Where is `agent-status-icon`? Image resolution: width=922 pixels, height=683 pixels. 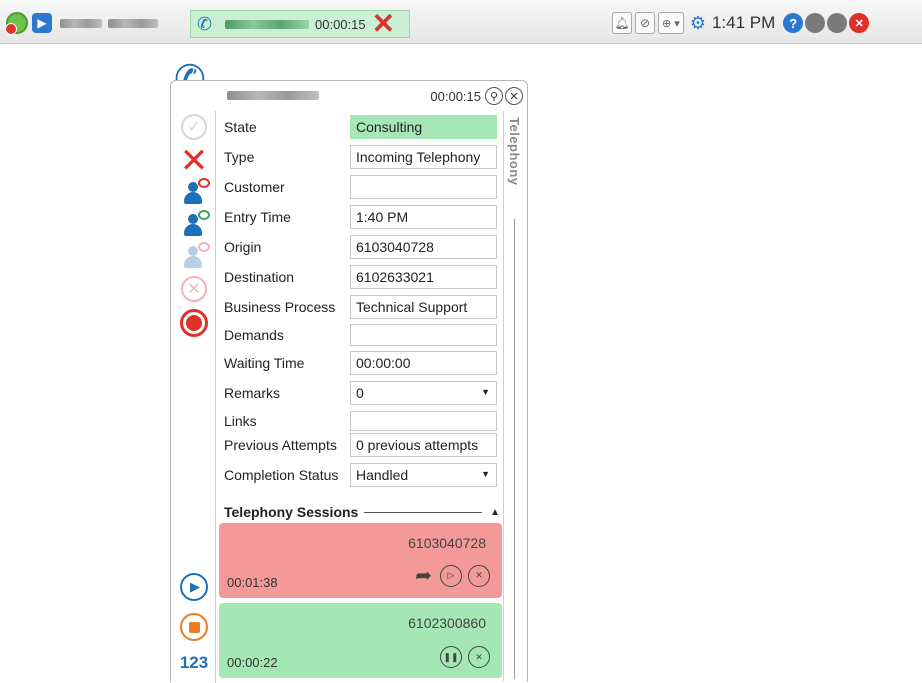 agent-status-icon is located at coordinates (16, 23).